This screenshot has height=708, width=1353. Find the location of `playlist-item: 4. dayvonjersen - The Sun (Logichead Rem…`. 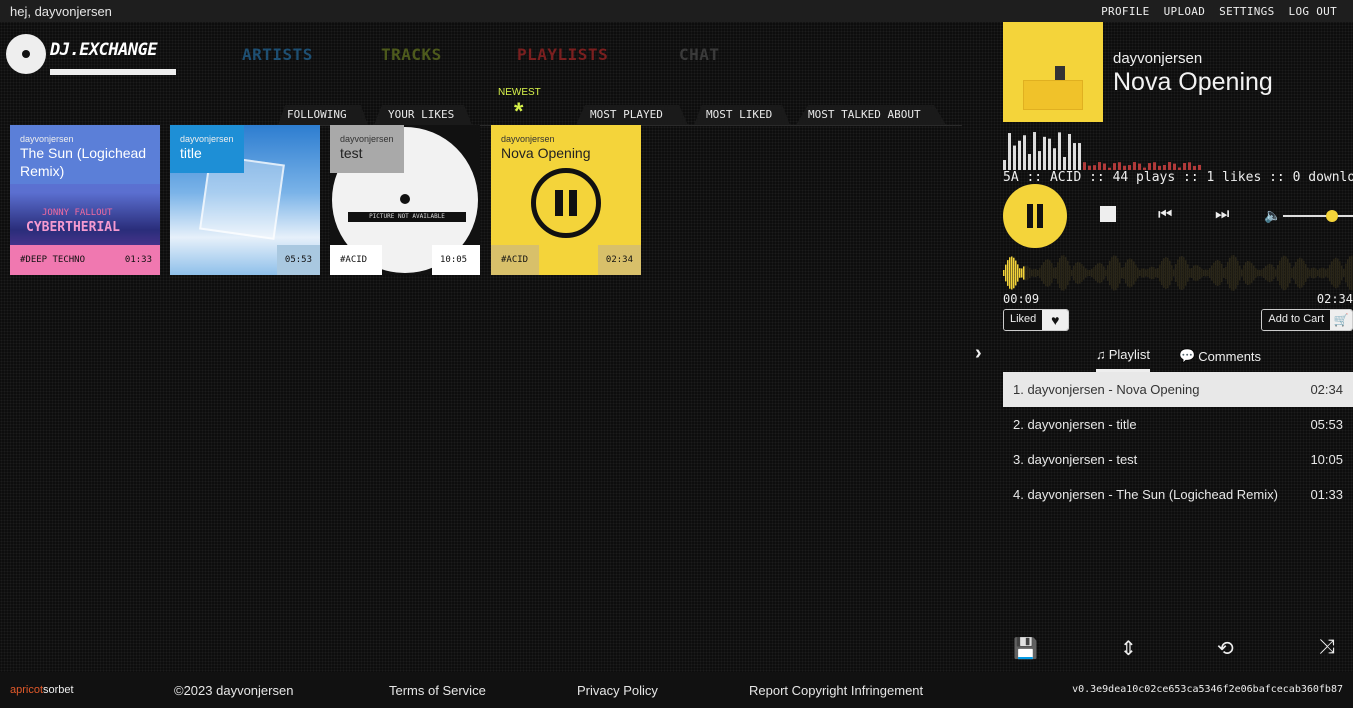

playlist-item: 4. dayvonjersen - The Sun (Logichead Rem… is located at coordinates (1178, 494).